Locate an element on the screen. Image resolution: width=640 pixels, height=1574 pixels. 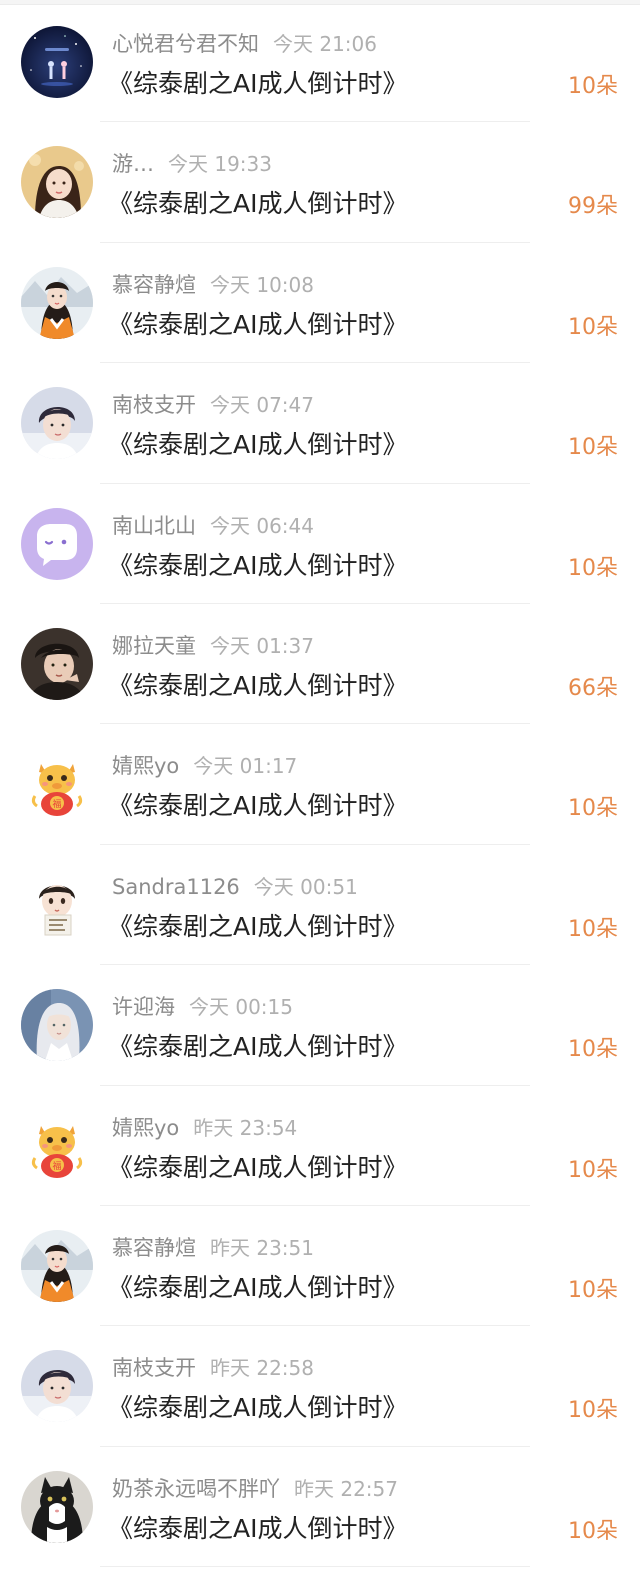
meta-line: Sandra1126 今天 00:51 is located at coordinates (235, 885).